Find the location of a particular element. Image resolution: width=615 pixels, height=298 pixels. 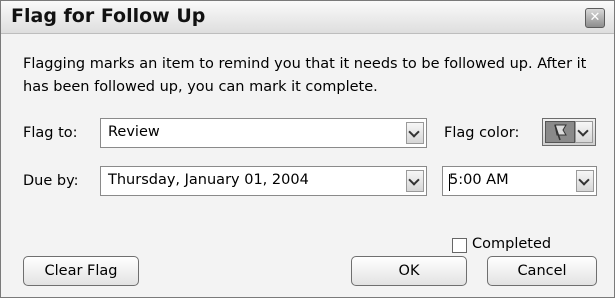

dialog-title: Flag for Follow Up is located at coordinates (108, 16).